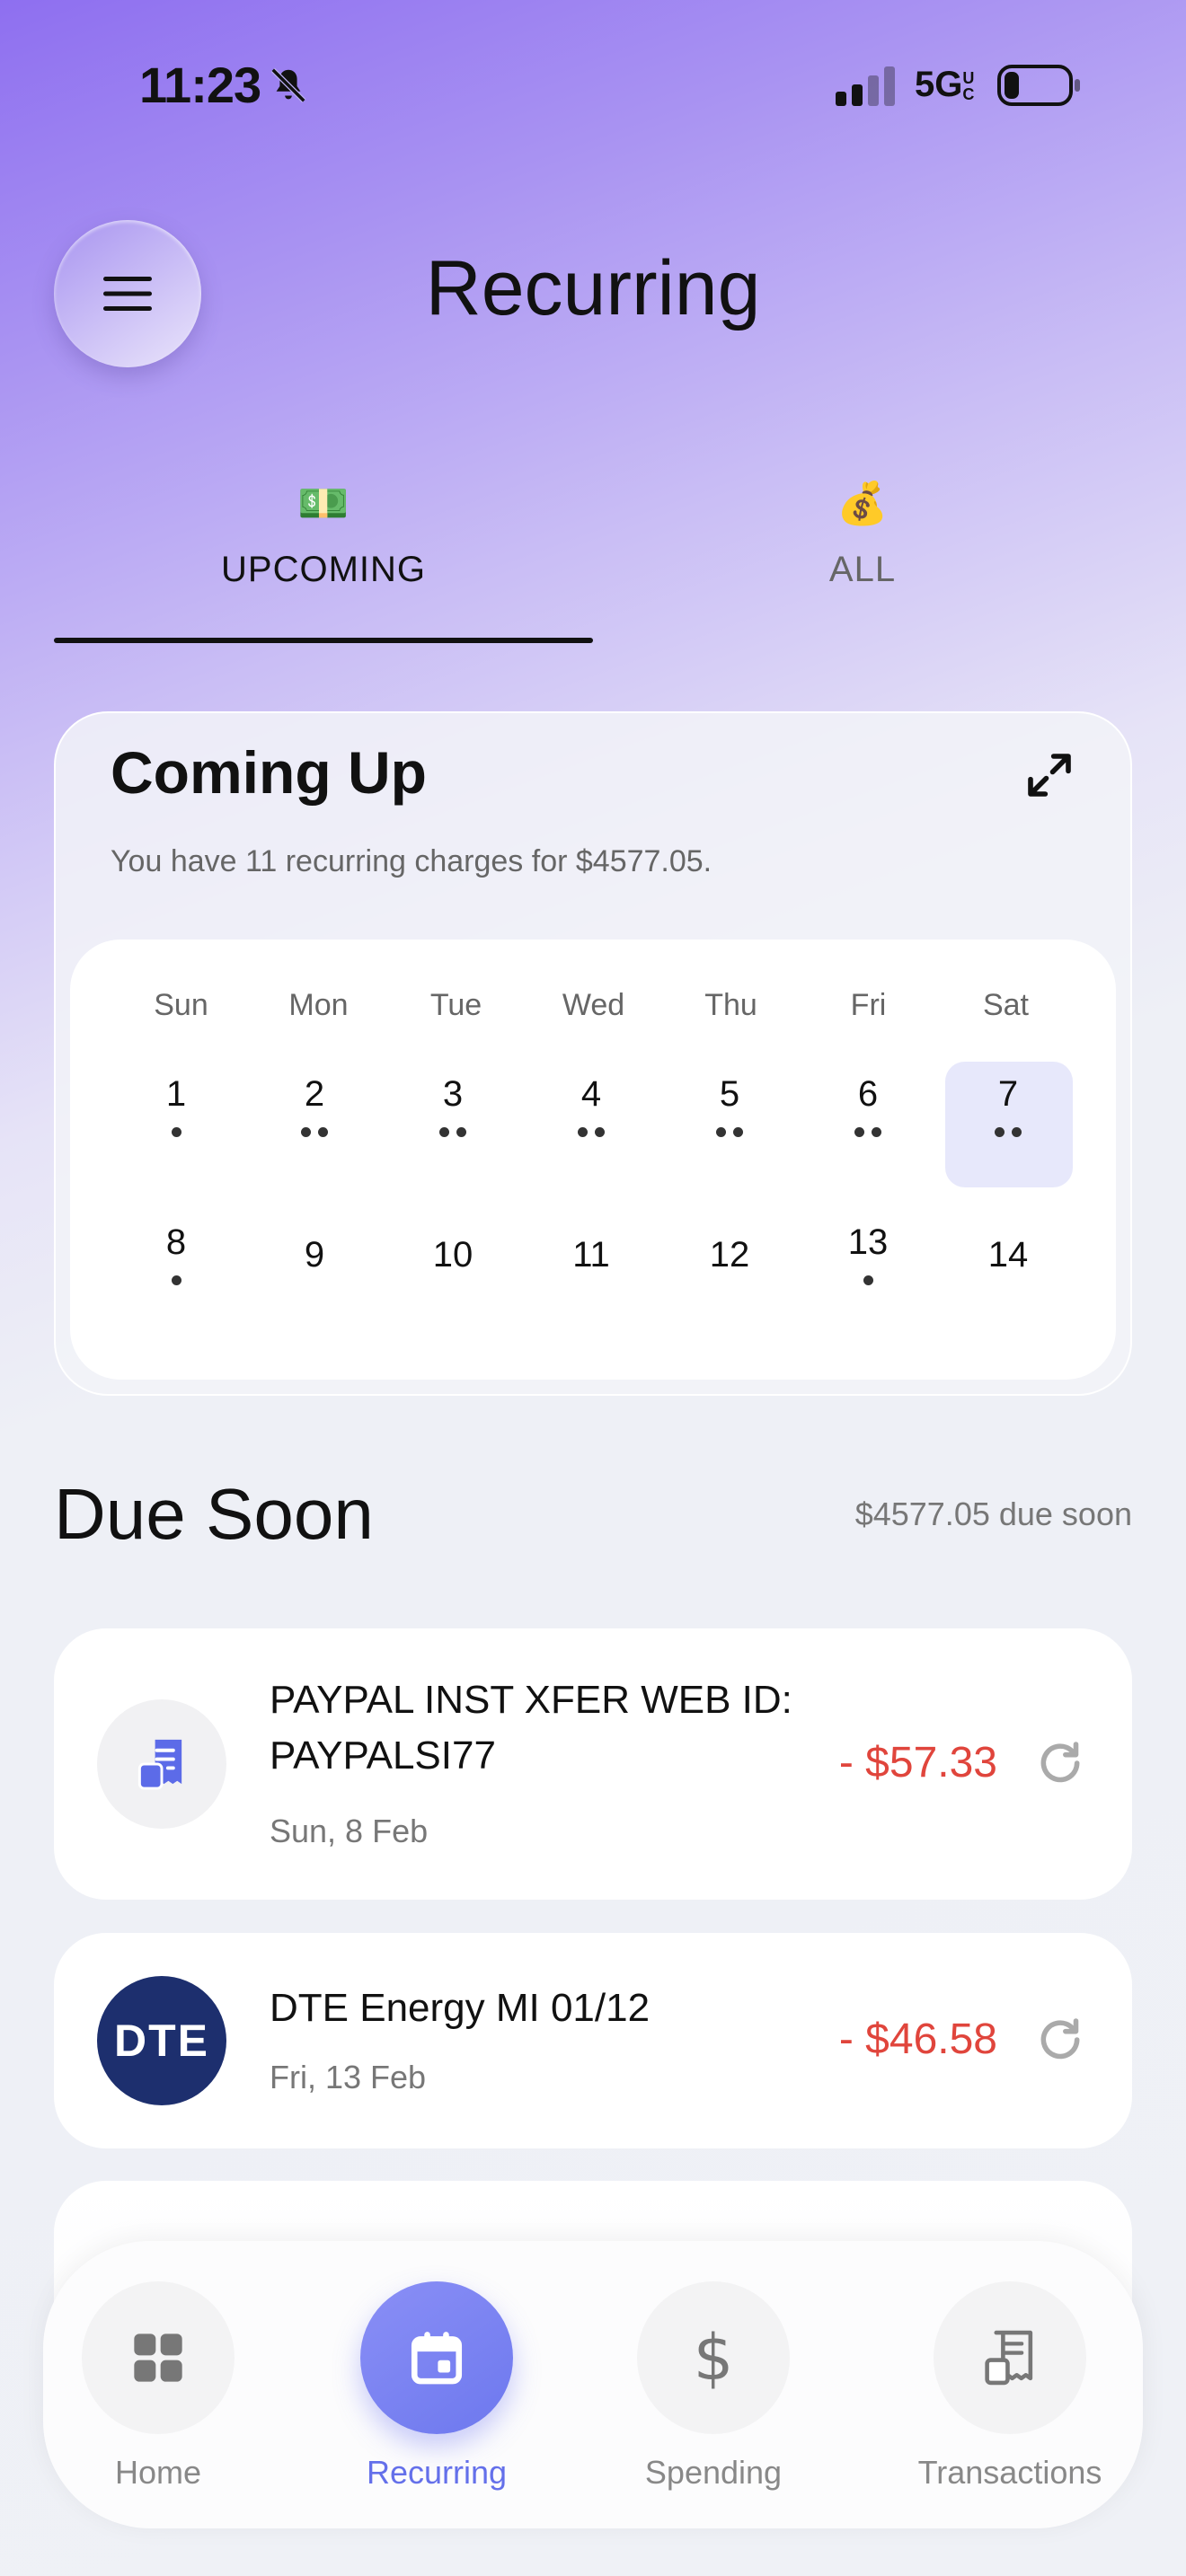  Describe the element at coordinates (323, 533) in the screenshot. I see `tab-upcoming: 💵 UPCOMING` at that location.